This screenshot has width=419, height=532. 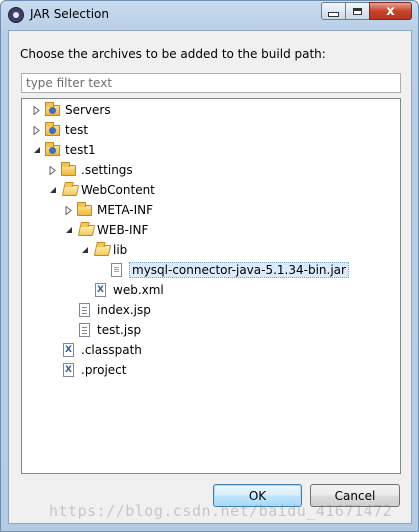 I want to click on close-button: x, so click(x=390, y=11).